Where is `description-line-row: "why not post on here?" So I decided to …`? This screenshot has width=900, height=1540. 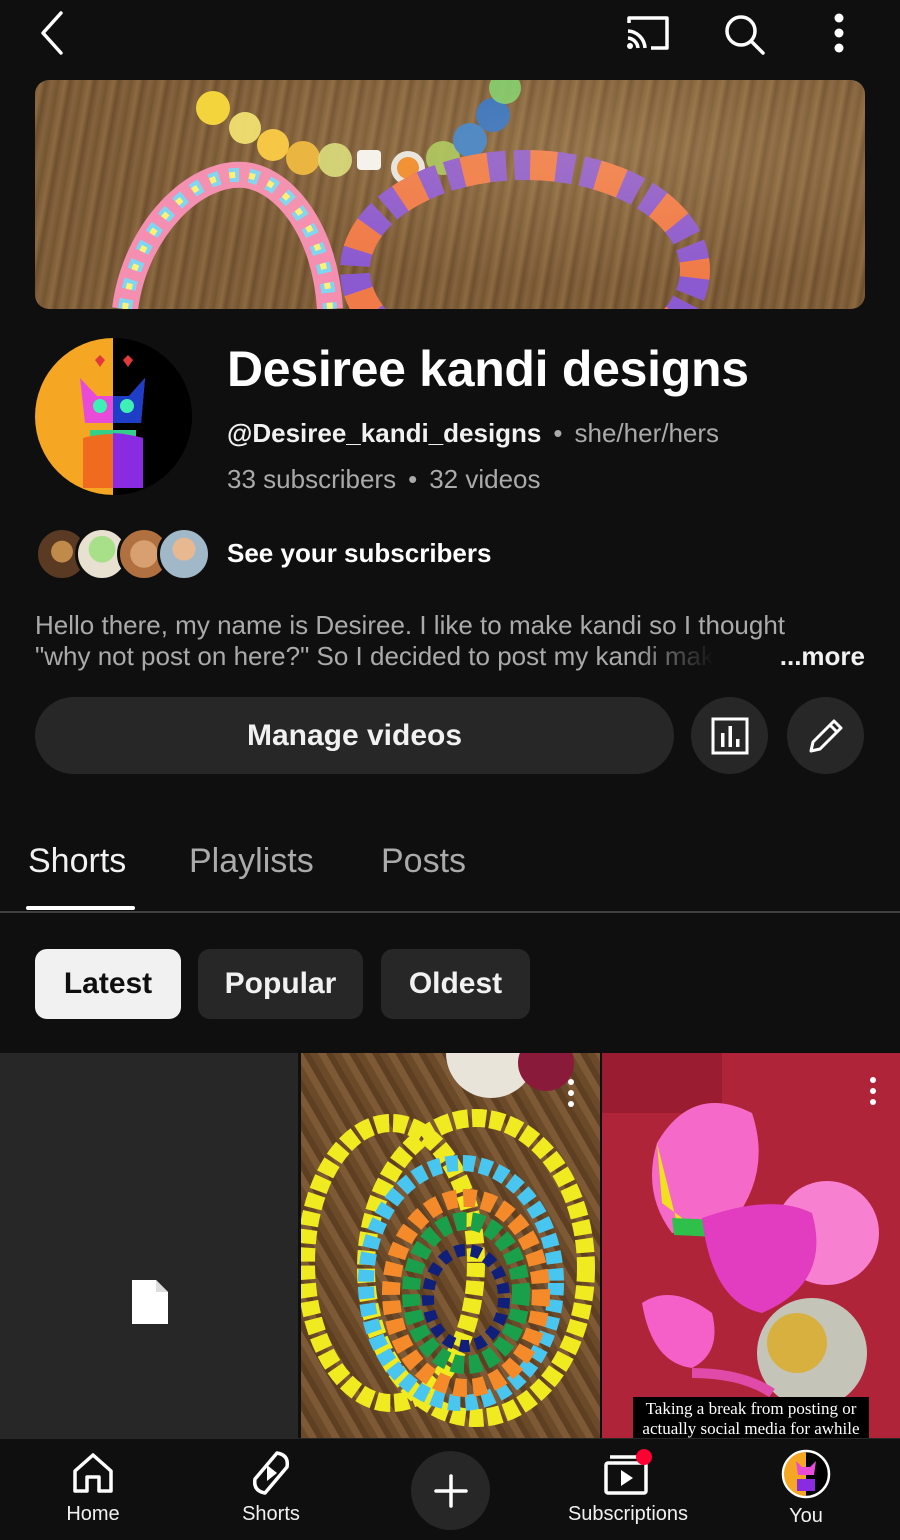 description-line-row: "why not post on here?" So I decided to … is located at coordinates (450, 656).